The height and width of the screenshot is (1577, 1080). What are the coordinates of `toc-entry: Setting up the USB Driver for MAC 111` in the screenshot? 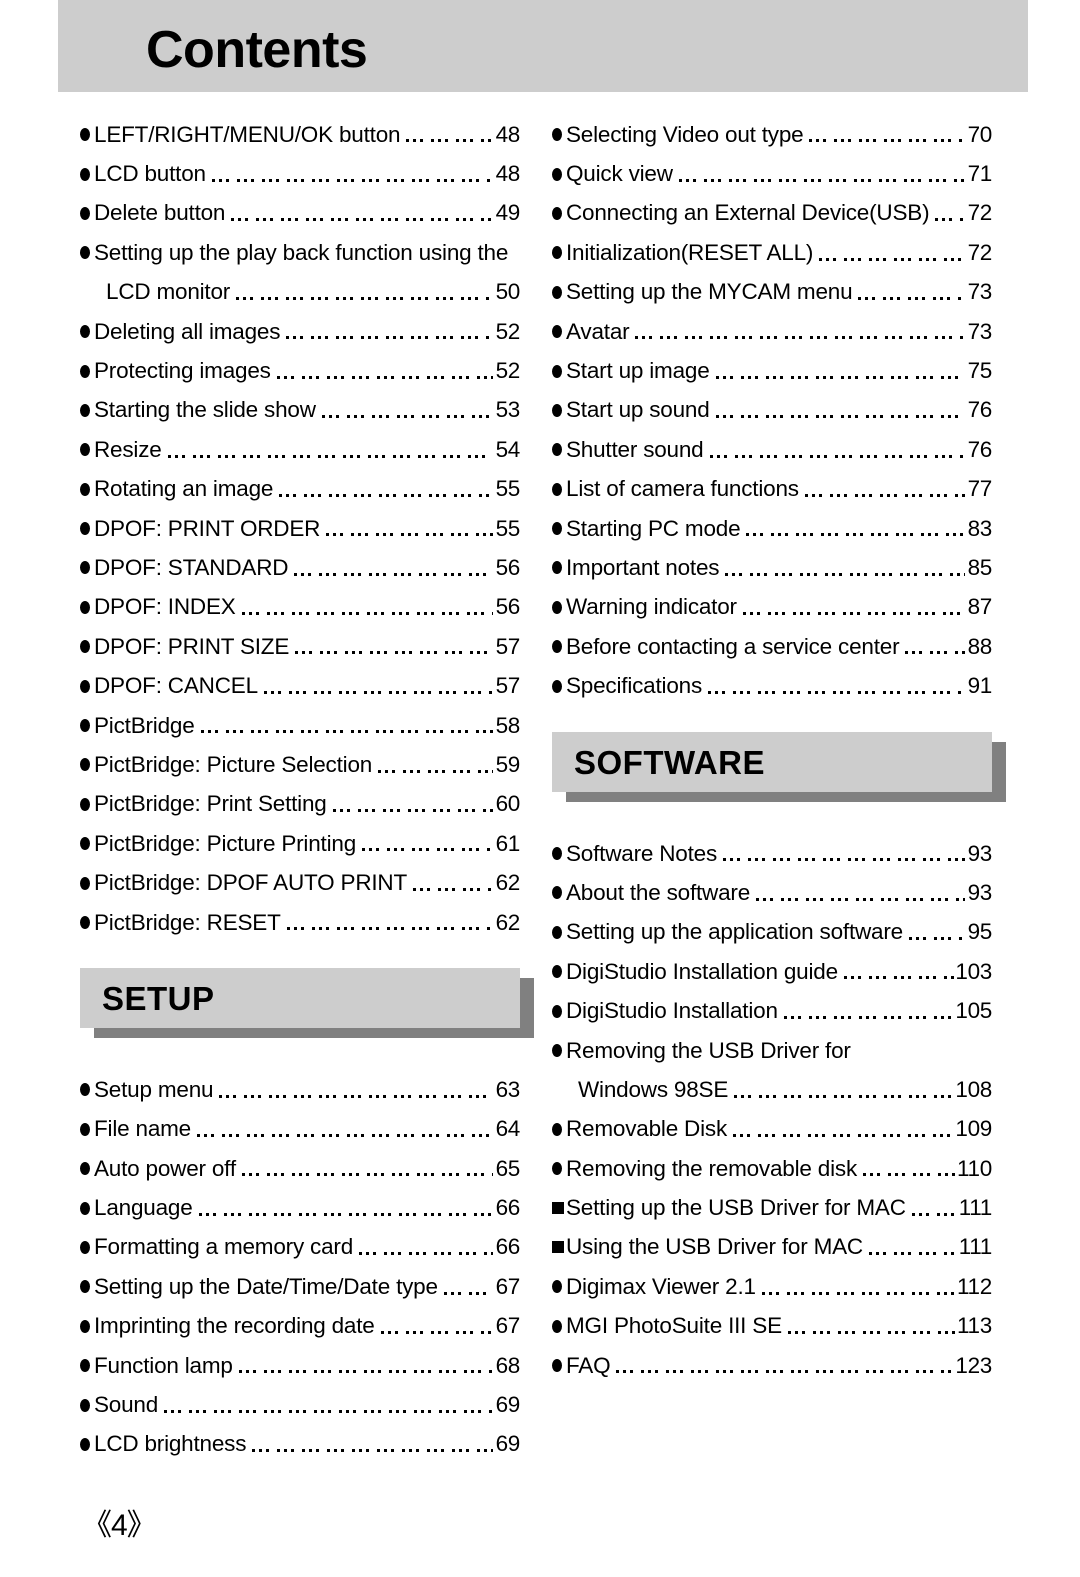 It's located at (772, 1207).